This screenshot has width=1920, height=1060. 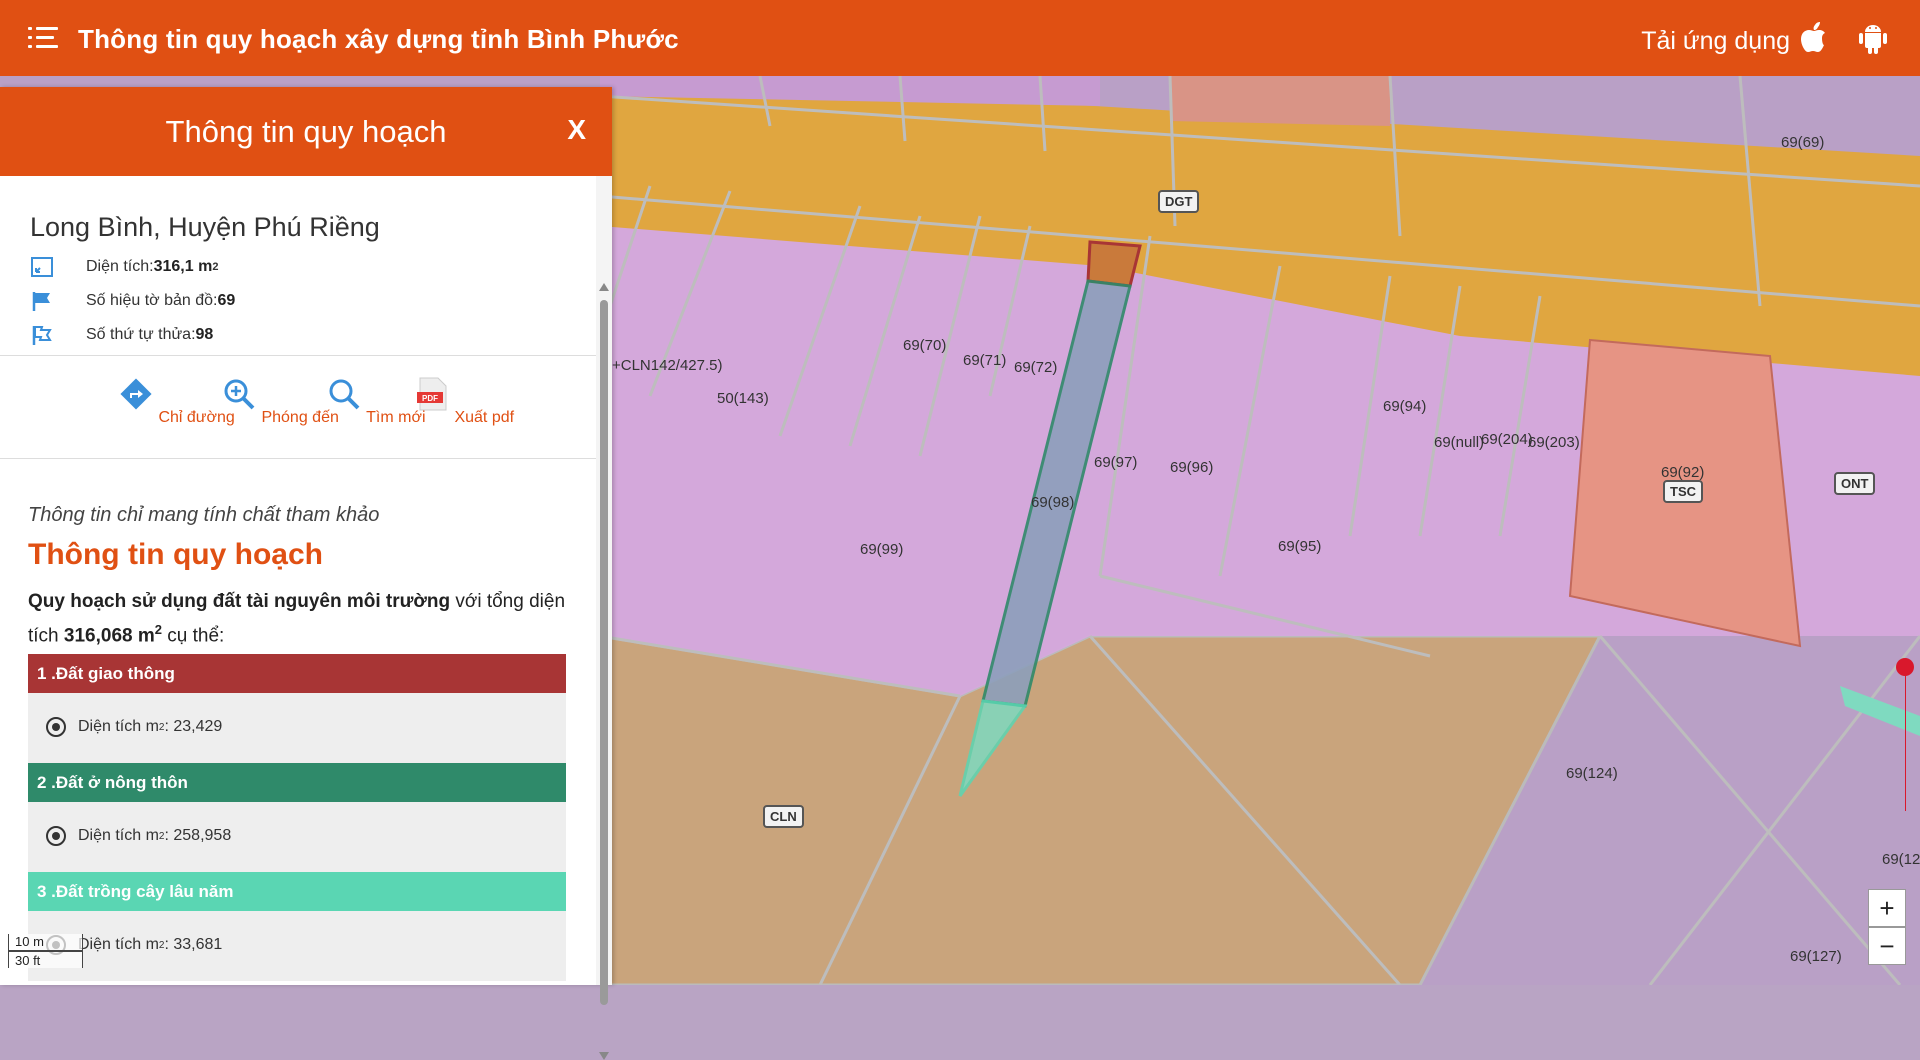 I want to click on area-row: Diện tích: 316,1 m2, so click(x=124, y=267).